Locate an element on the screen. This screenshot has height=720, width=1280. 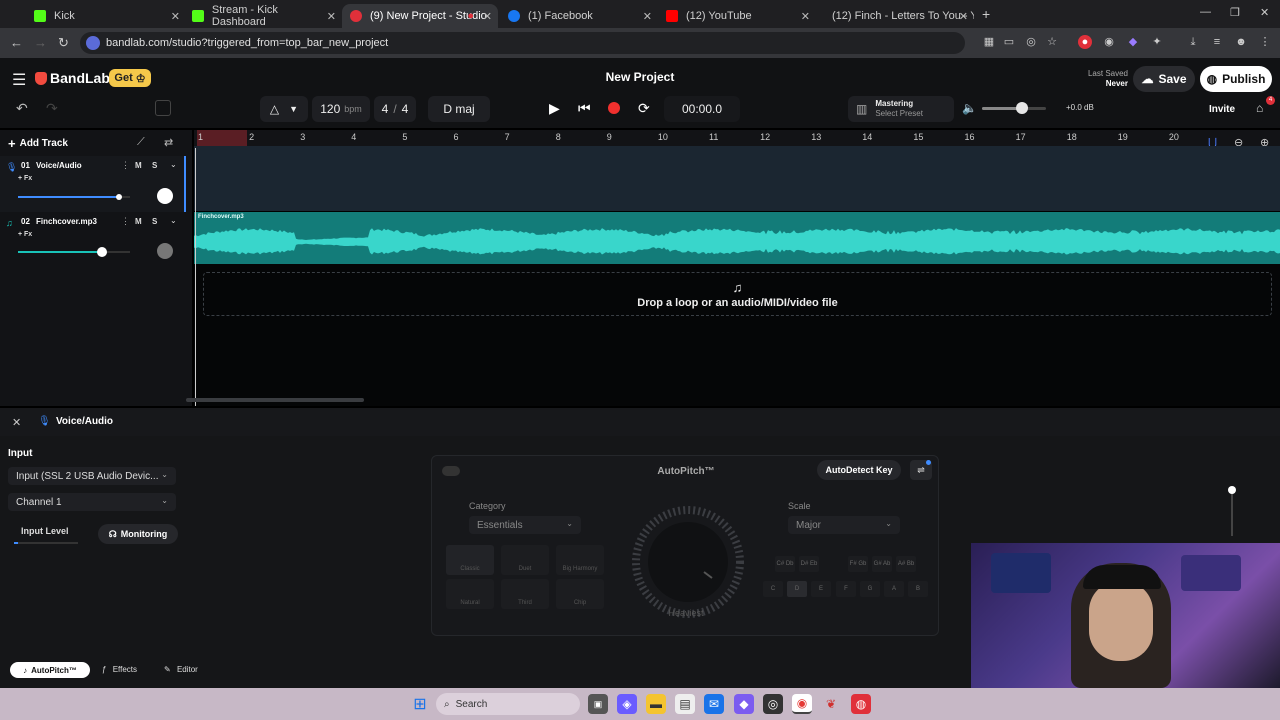
window-close-icon: ✕ is located at coordinates (1264, 12).